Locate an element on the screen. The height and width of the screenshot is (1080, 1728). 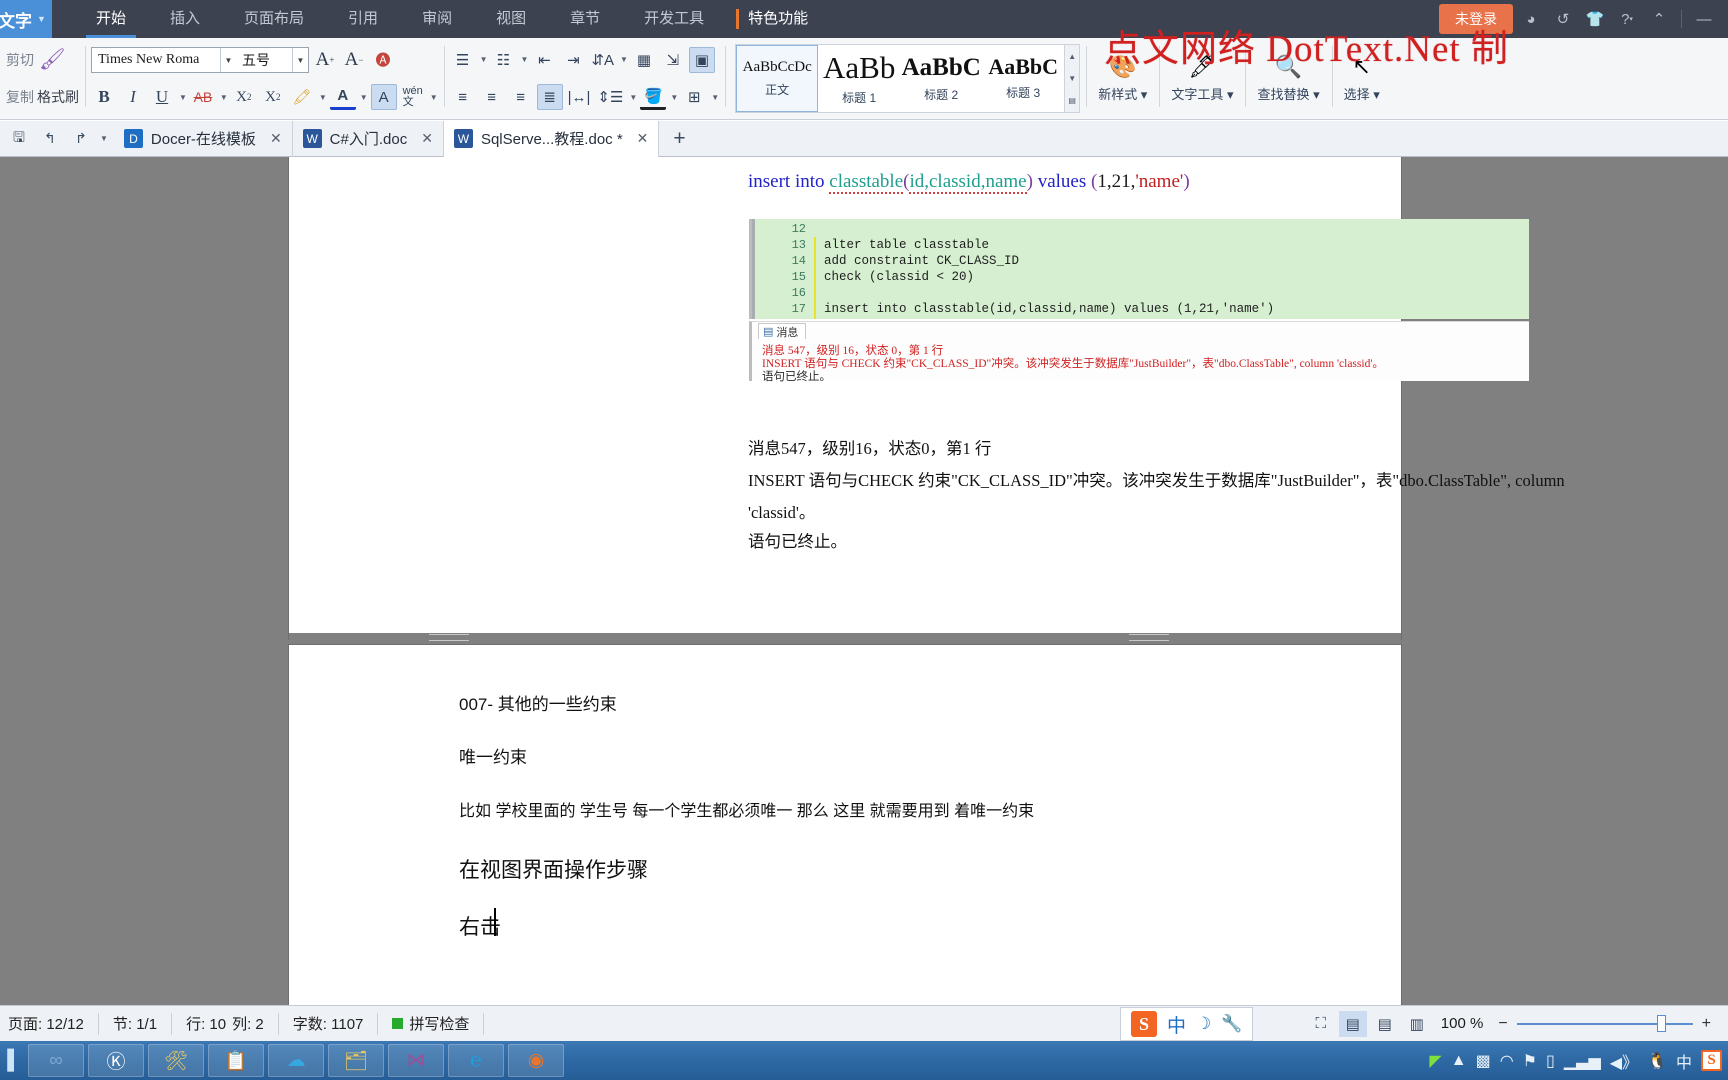
styles-scroll-up-icon: ▲ is located at coordinates (1072, 56).